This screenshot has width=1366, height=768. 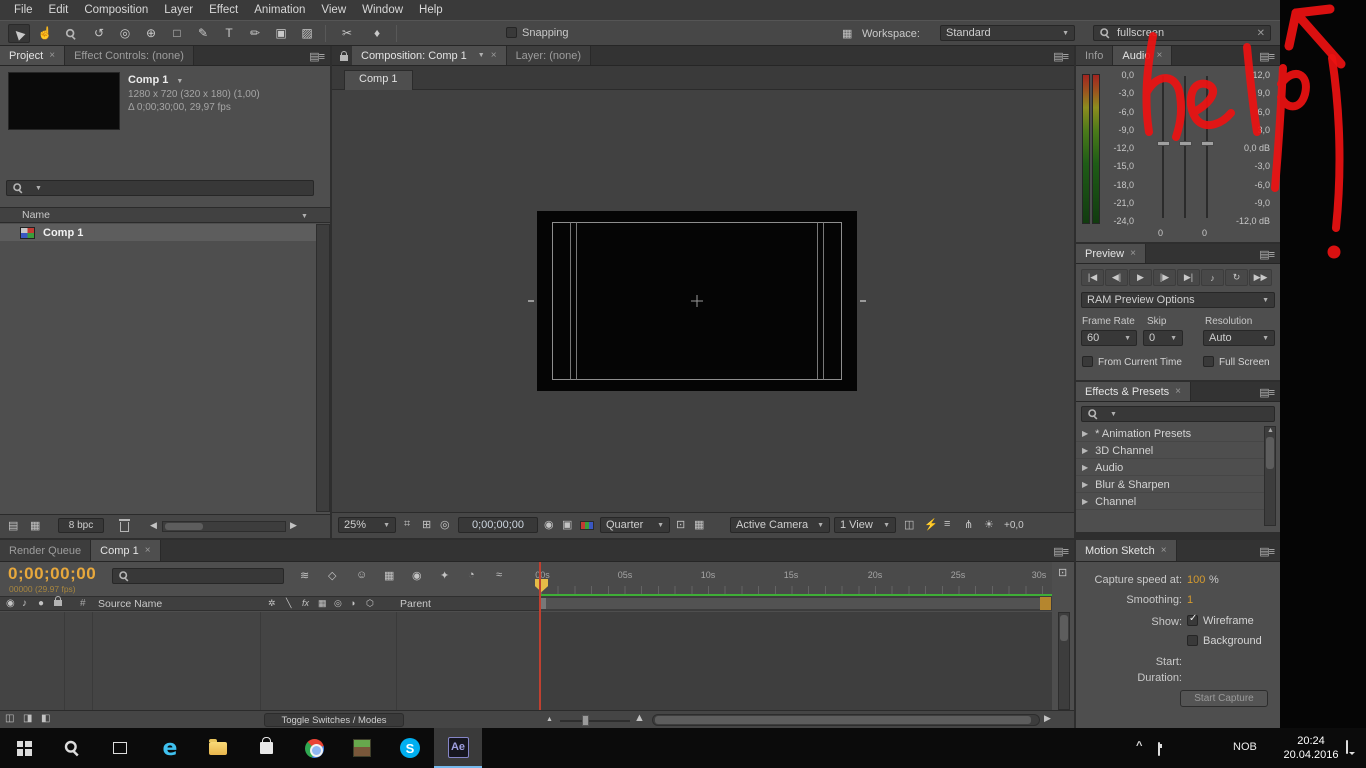 I want to click on menu-composition: Composition, so click(x=116, y=10).